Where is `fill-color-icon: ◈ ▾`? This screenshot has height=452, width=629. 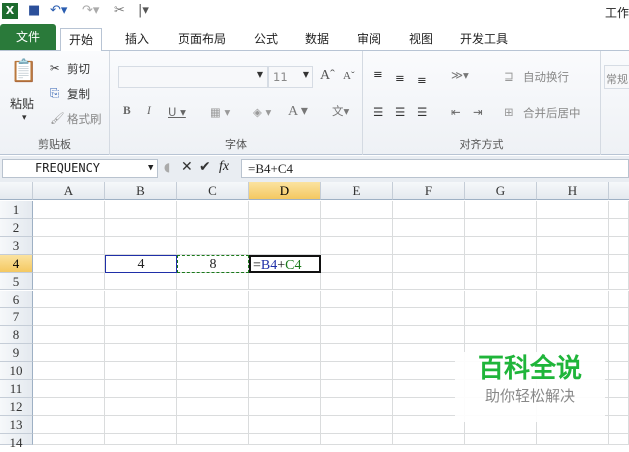
fill-color-icon: ◈ ▾ is located at coordinates (262, 112).